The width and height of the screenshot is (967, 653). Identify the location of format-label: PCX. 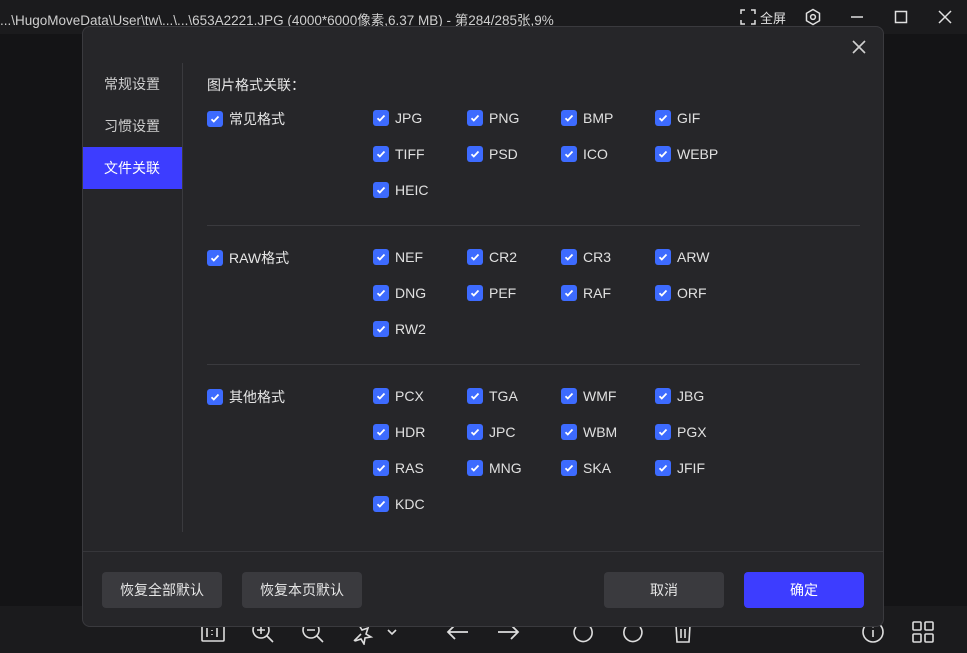
(409, 396).